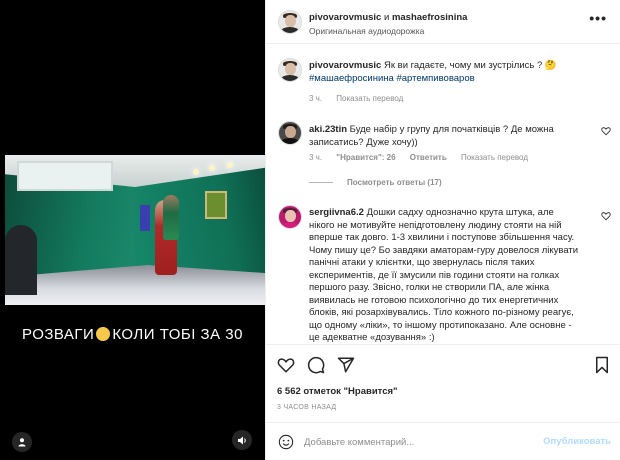  Describe the element at coordinates (394, 182) in the screenshot. I see `view-replies-label: Посмотреть ответы (17)` at that location.